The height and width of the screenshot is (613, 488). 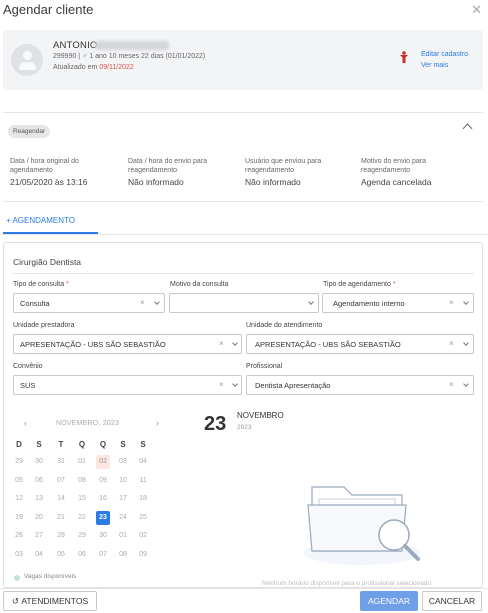 I want to click on profissional-select: Dentista Apresentação ×, so click(x=360, y=385).